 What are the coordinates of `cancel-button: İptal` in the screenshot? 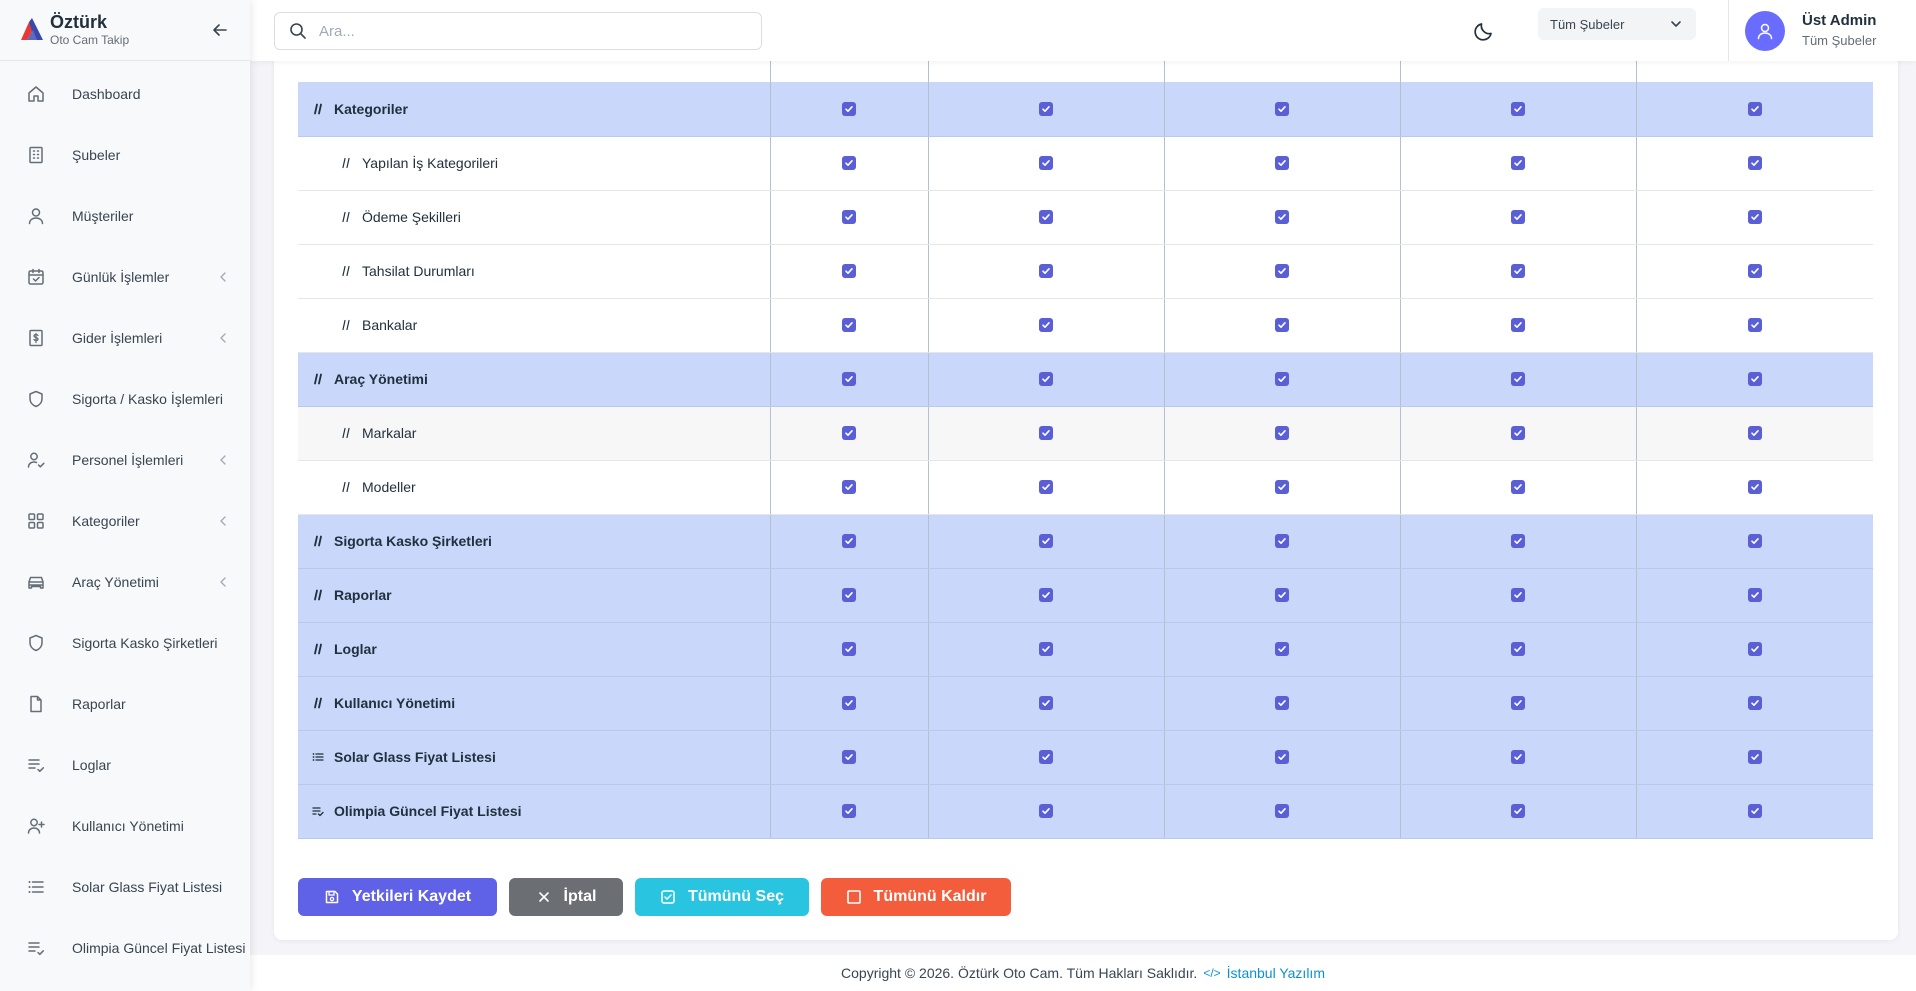 It's located at (566, 897).